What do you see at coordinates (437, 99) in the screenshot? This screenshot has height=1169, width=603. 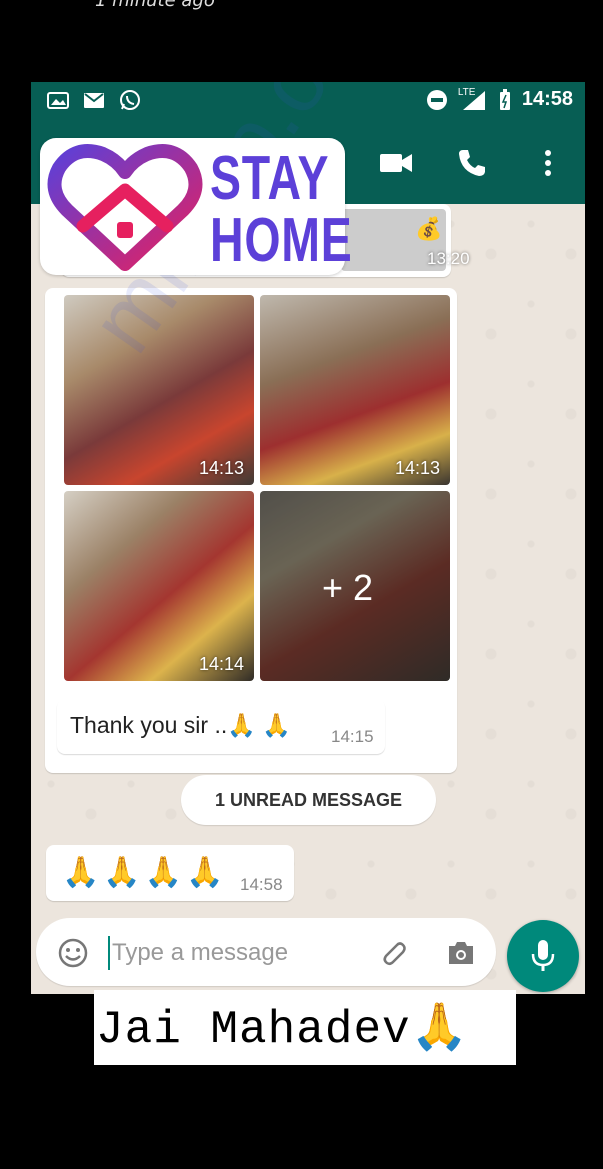 I see `dnd-icon` at bounding box center [437, 99].